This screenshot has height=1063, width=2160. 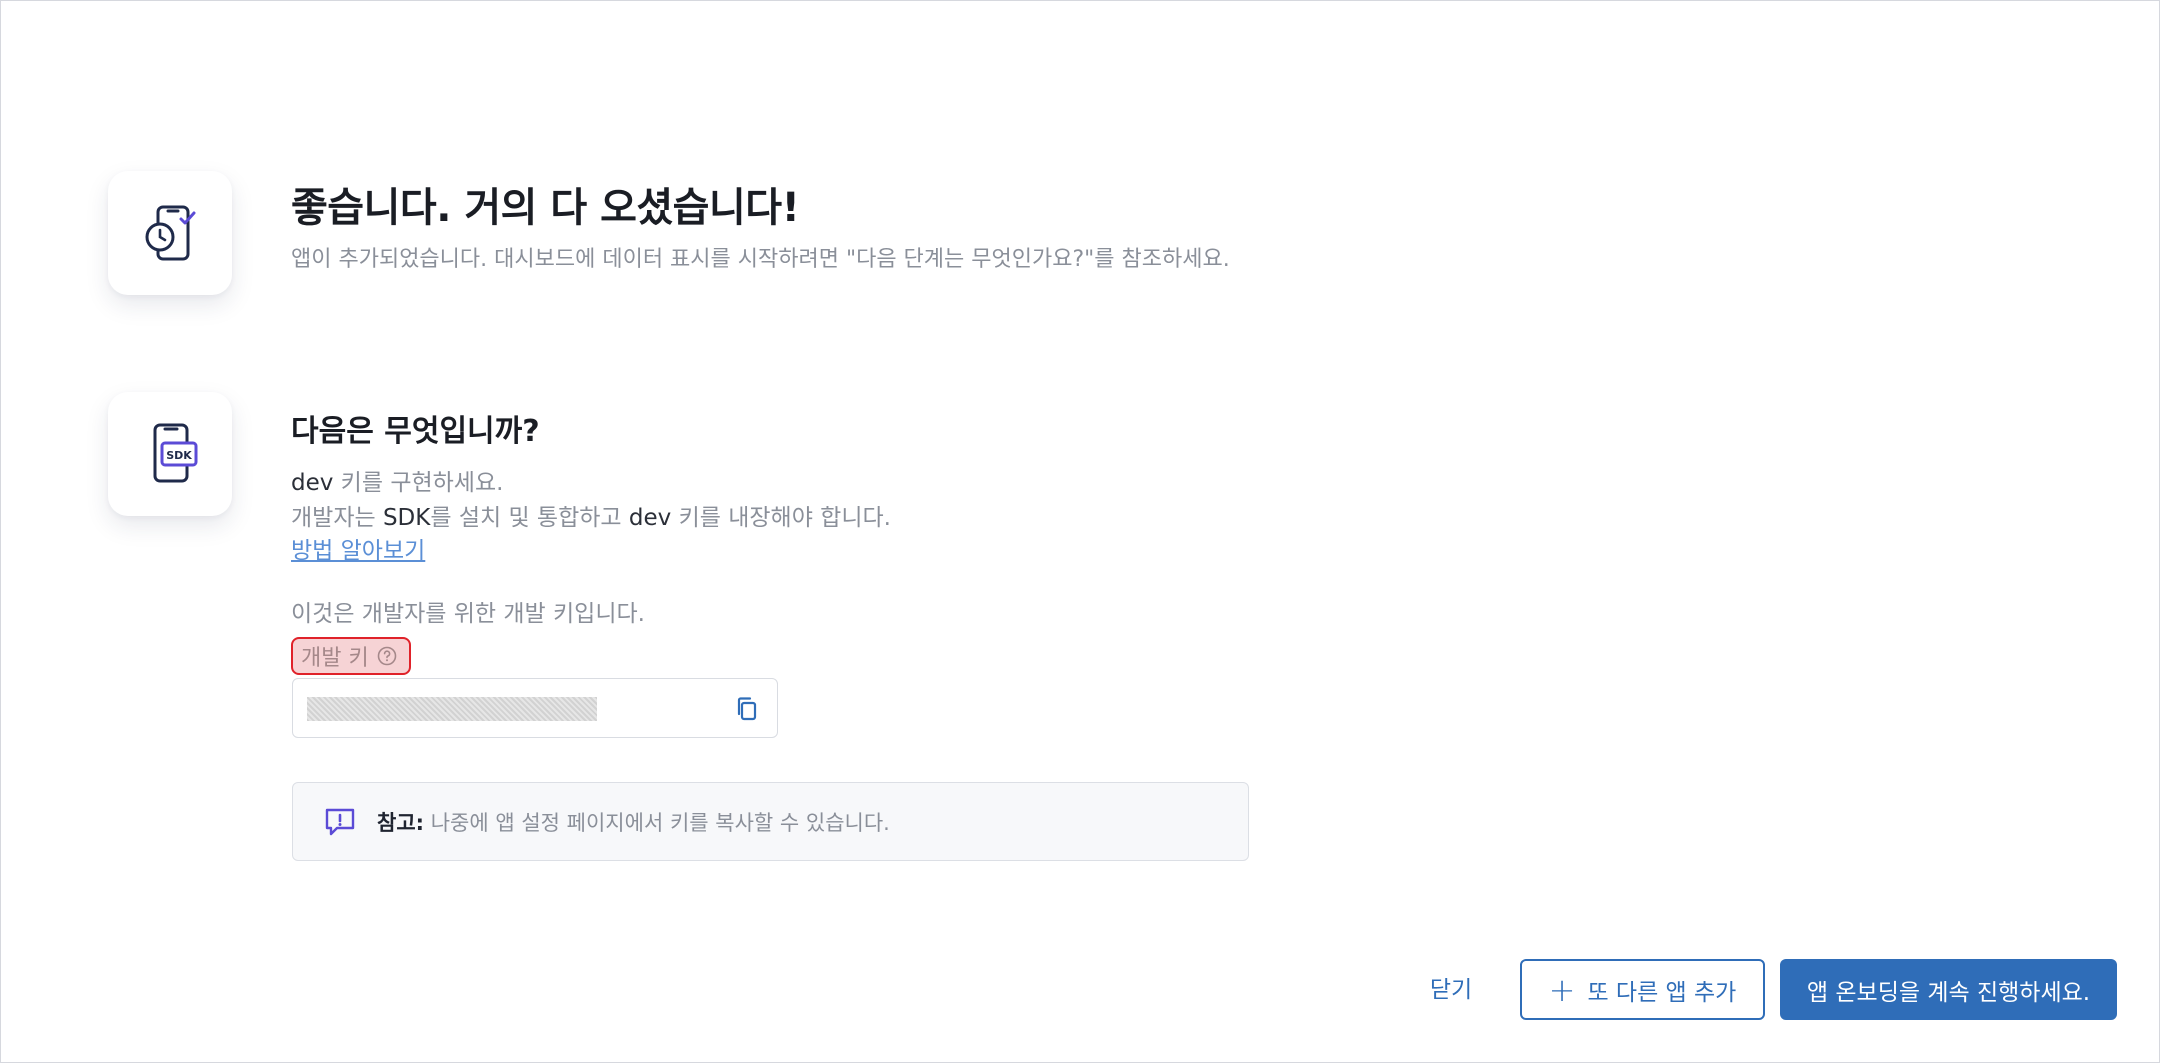 I want to click on sdk-keyword: SDK, so click(x=406, y=518).